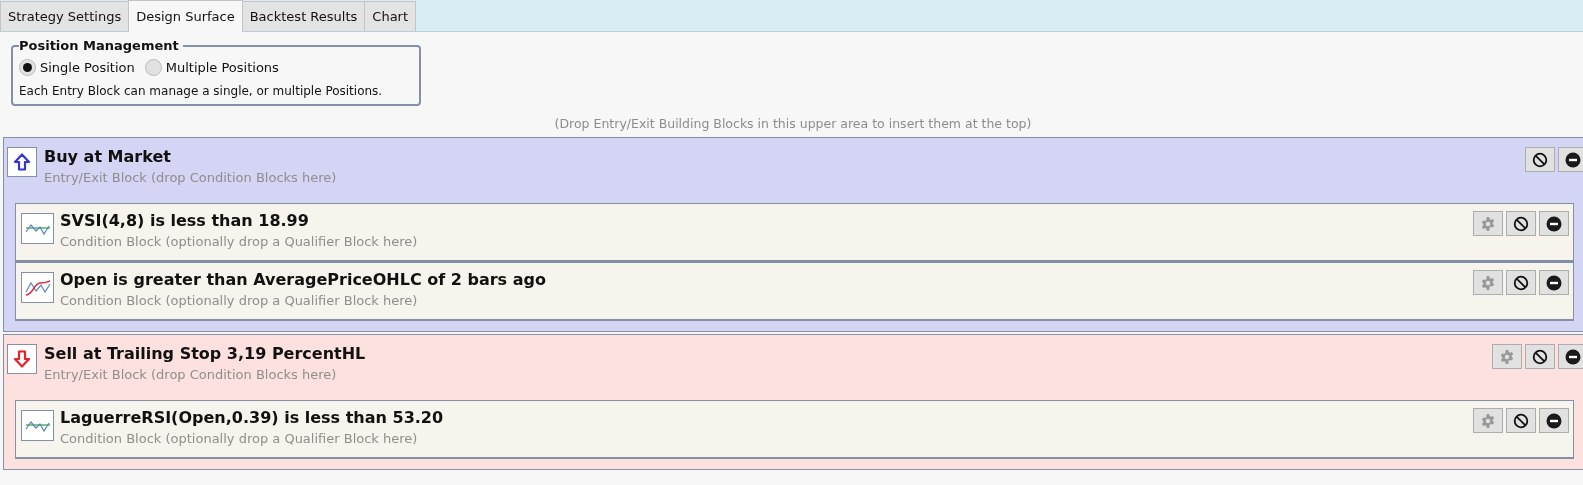  I want to click on tab: Backtest Results, so click(303, 16).